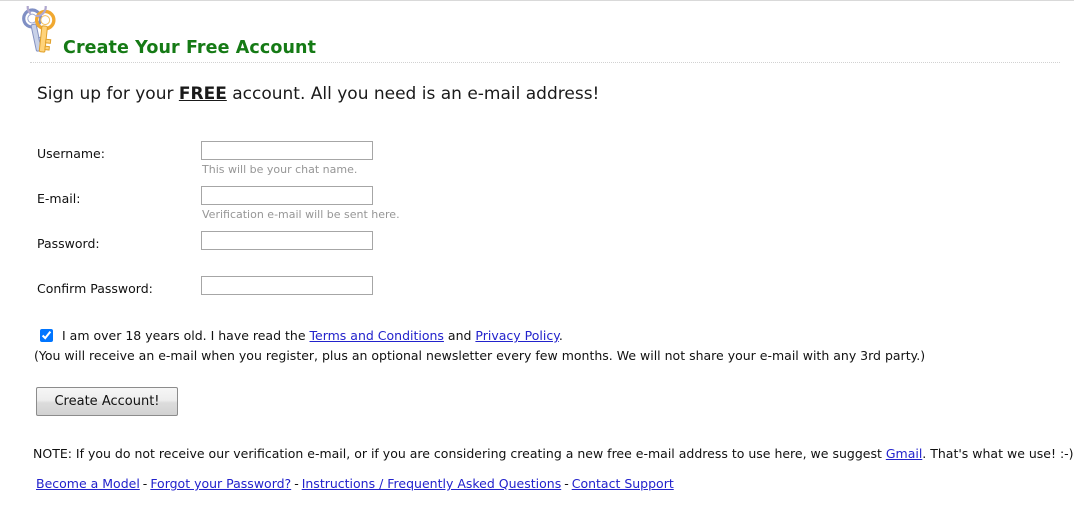 The height and width of the screenshot is (507, 1074). What do you see at coordinates (108, 94) in the screenshot?
I see `intro-before: Sign up for your` at bounding box center [108, 94].